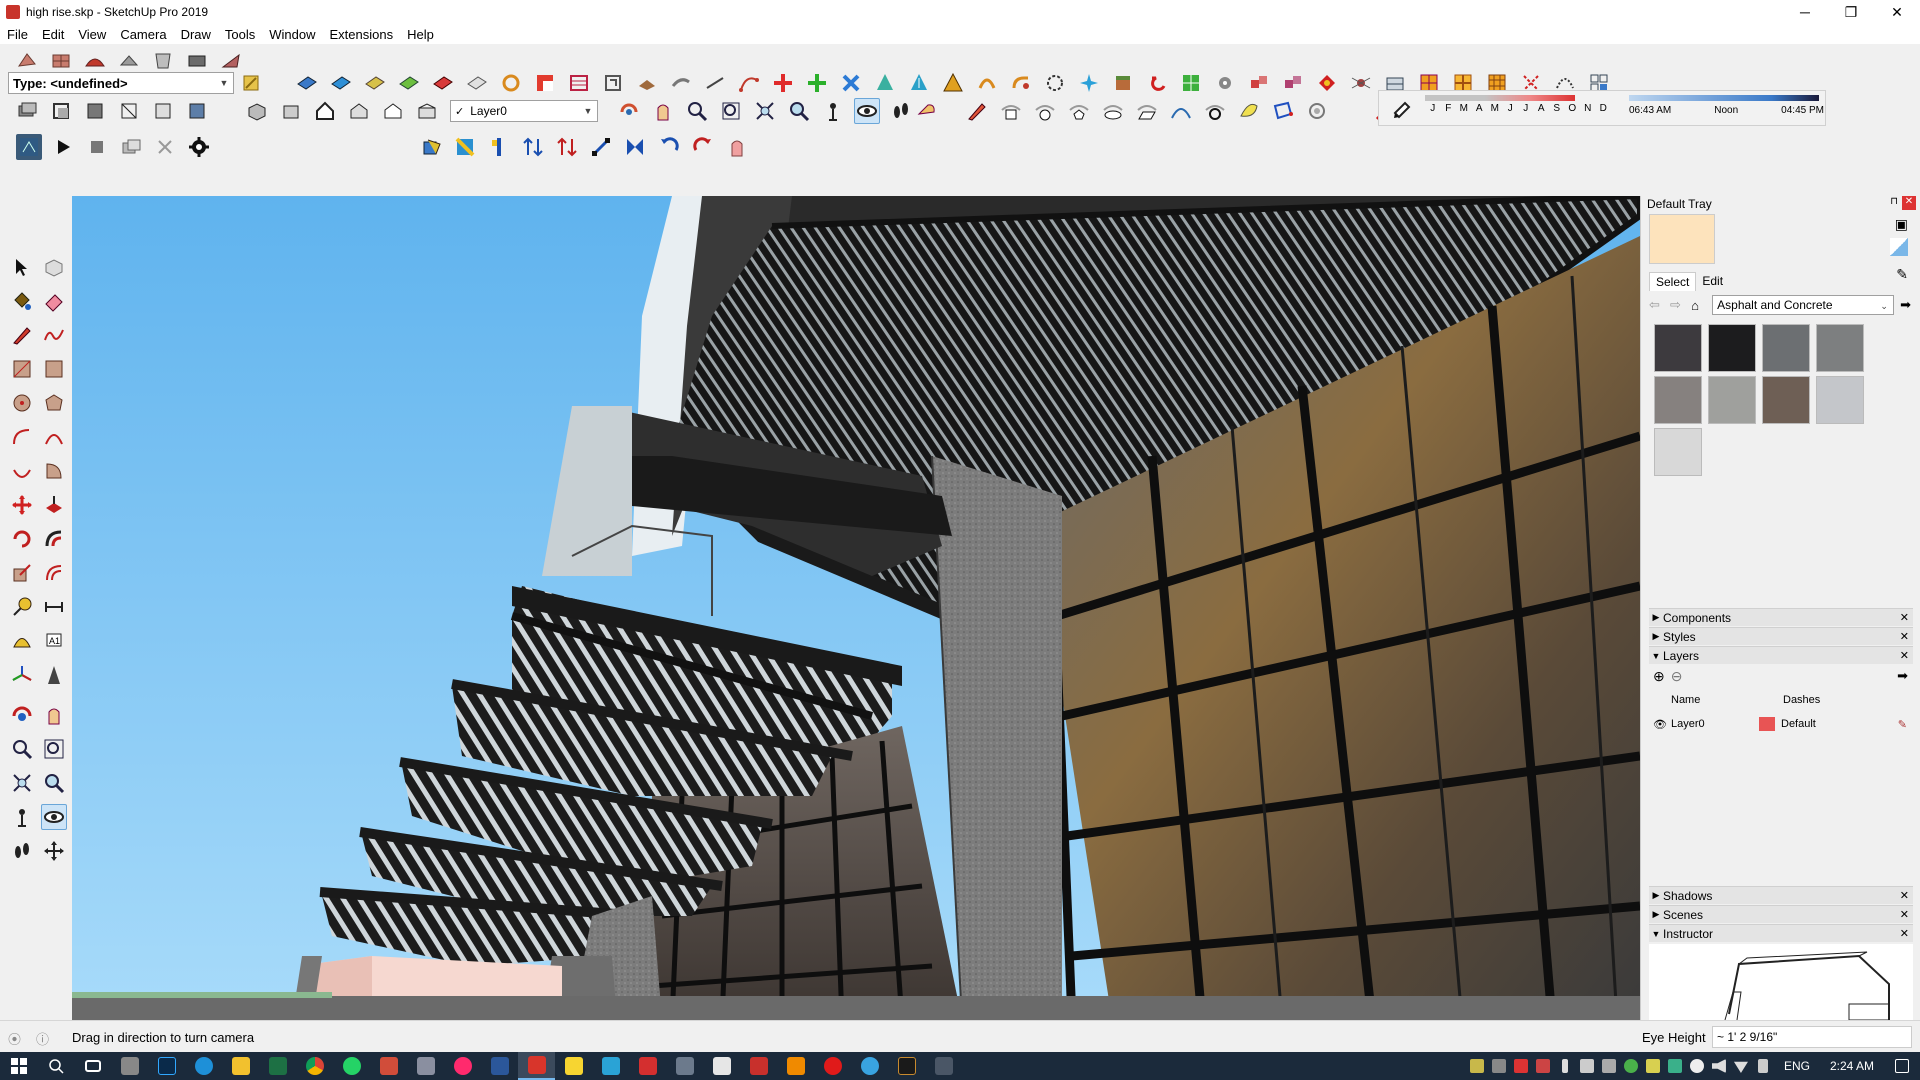  Describe the element at coordinates (1763, 1066) in the screenshot. I see `speaker-icon` at that location.